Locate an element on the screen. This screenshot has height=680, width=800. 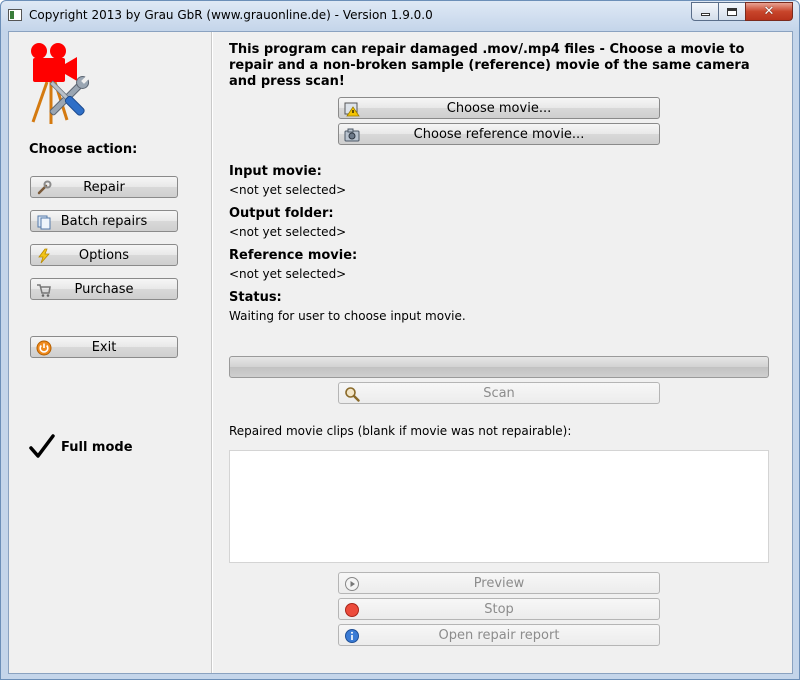
open-repair-report-button-label: Open repair report is located at coordinates (499, 635).